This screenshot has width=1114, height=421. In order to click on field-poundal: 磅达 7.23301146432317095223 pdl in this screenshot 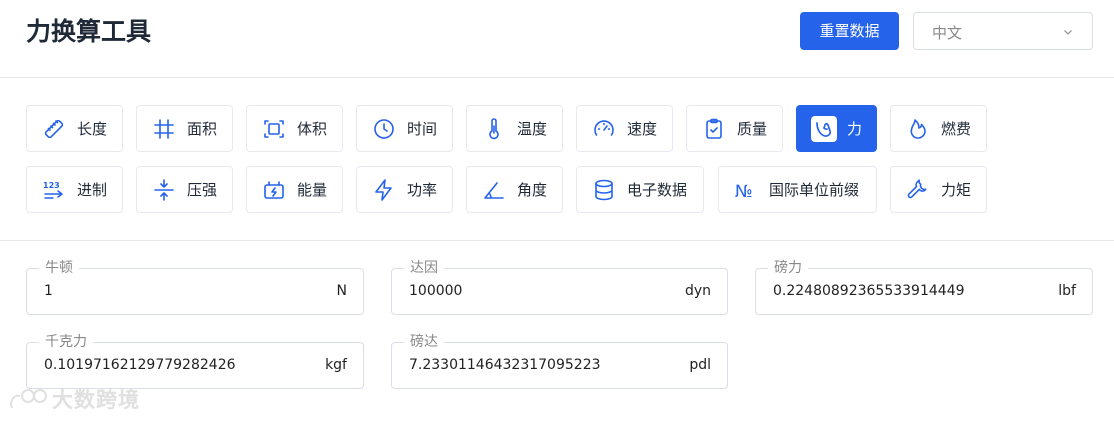, I will do `click(559, 361)`.